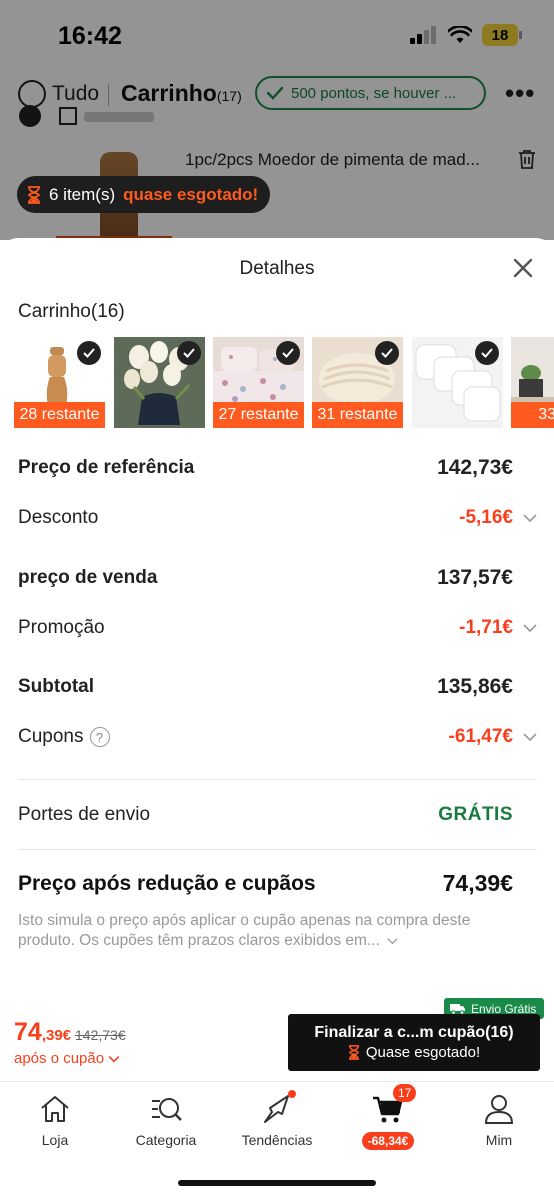 This screenshot has width=554, height=1200. Describe the element at coordinates (191, 194) in the screenshot. I see `toast-highlight: quase esgotado!` at that location.